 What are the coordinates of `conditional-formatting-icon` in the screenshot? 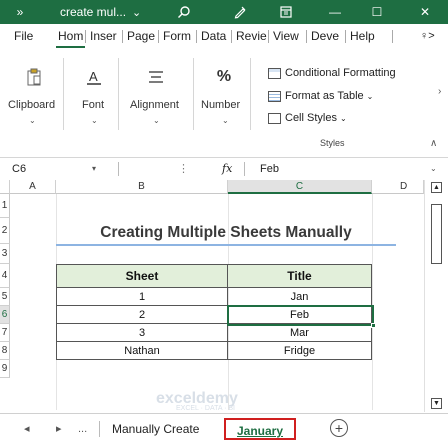 It's located at (274, 73).